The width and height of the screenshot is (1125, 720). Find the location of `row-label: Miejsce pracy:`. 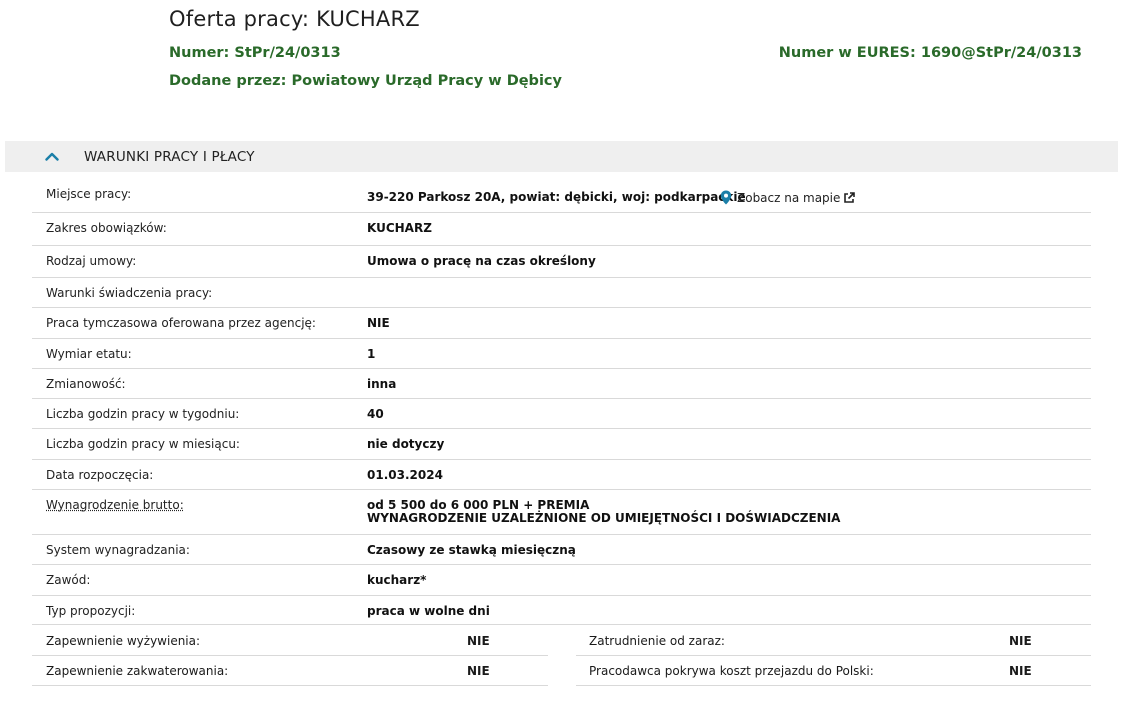

row-label: Miejsce pracy: is located at coordinates (89, 194).